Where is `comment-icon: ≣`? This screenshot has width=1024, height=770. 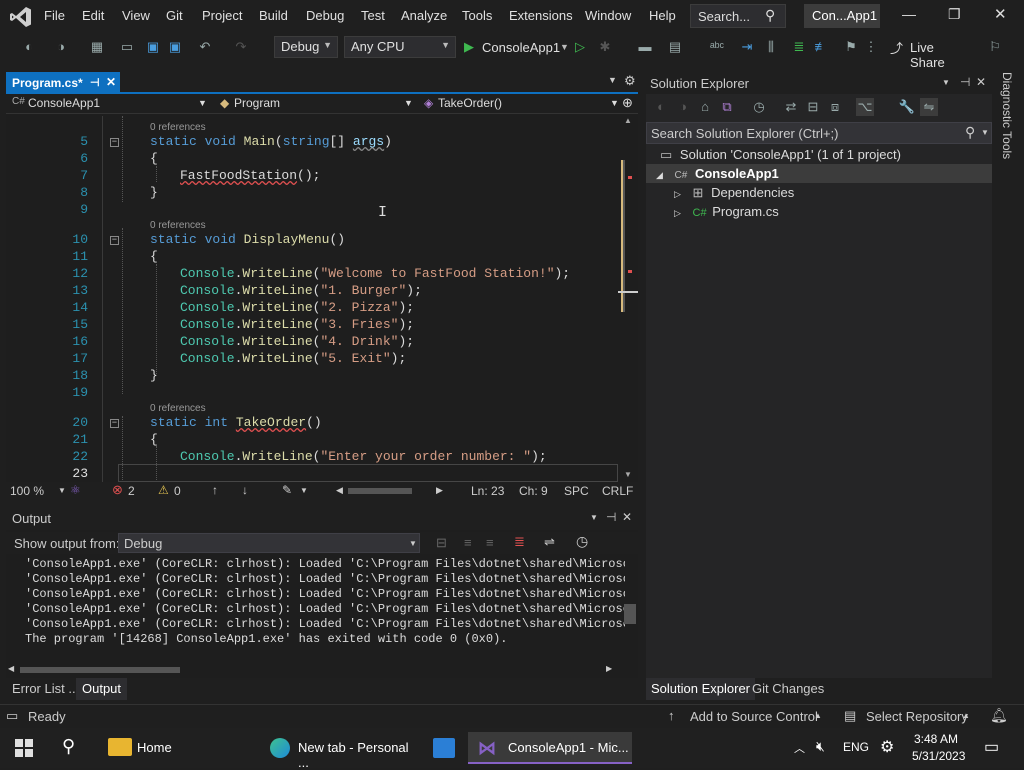
comment-icon: ≣ is located at coordinates (799, 47).